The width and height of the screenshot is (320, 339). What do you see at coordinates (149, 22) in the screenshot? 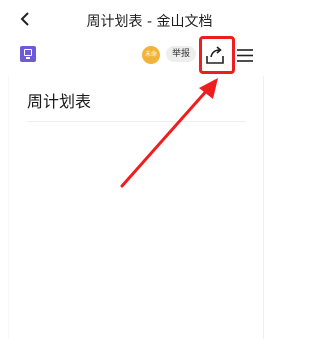
I see `page-title: 周计划表 - 金山文档` at bounding box center [149, 22].